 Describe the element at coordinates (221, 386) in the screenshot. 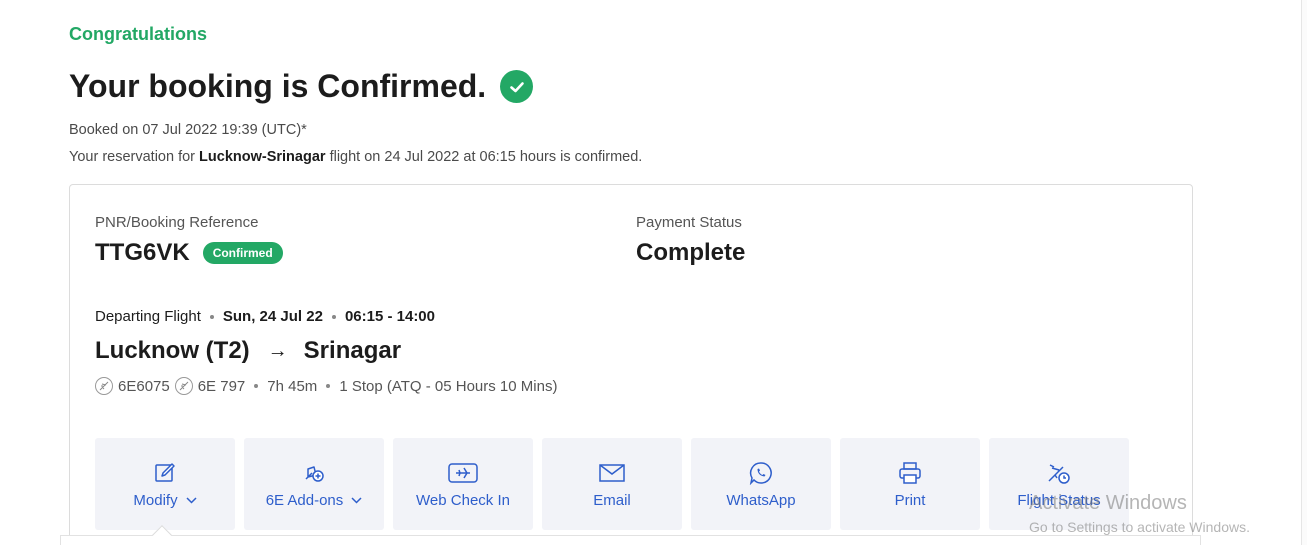

I see `flight-number-2: 6E 797` at that location.